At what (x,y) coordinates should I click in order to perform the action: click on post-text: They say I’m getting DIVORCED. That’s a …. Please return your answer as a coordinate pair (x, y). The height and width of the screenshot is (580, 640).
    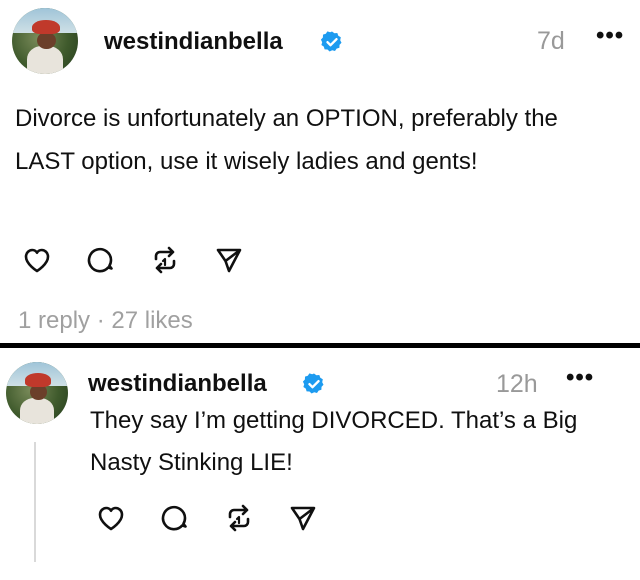
    Looking at the image, I should click on (334, 441).